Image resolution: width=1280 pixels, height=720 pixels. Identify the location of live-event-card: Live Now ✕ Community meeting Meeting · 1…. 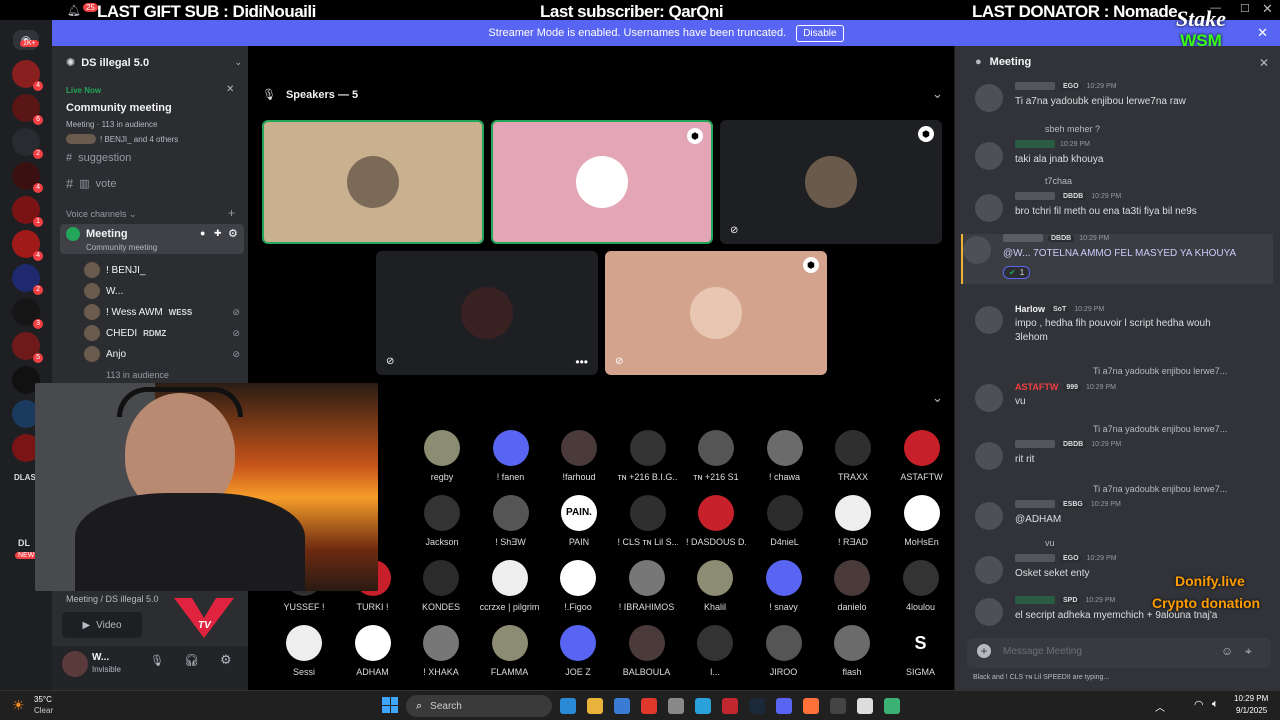
(151, 117).